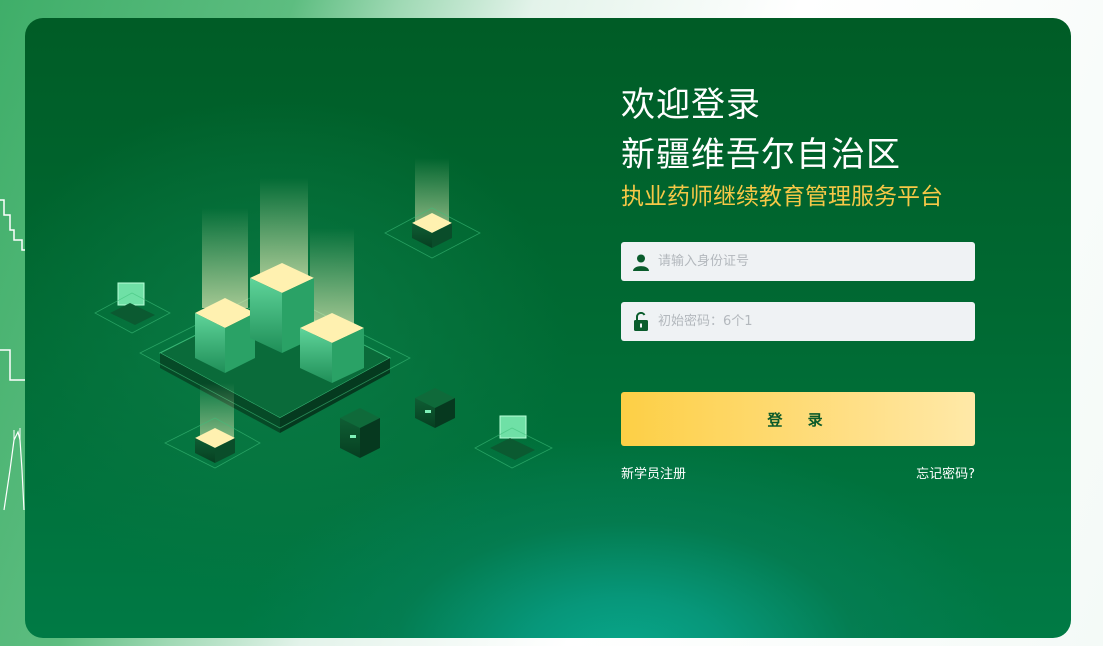 This screenshot has height=646, width=1103. What do you see at coordinates (761, 155) in the screenshot?
I see `region-title: 新疆维吾尔自治区` at bounding box center [761, 155].